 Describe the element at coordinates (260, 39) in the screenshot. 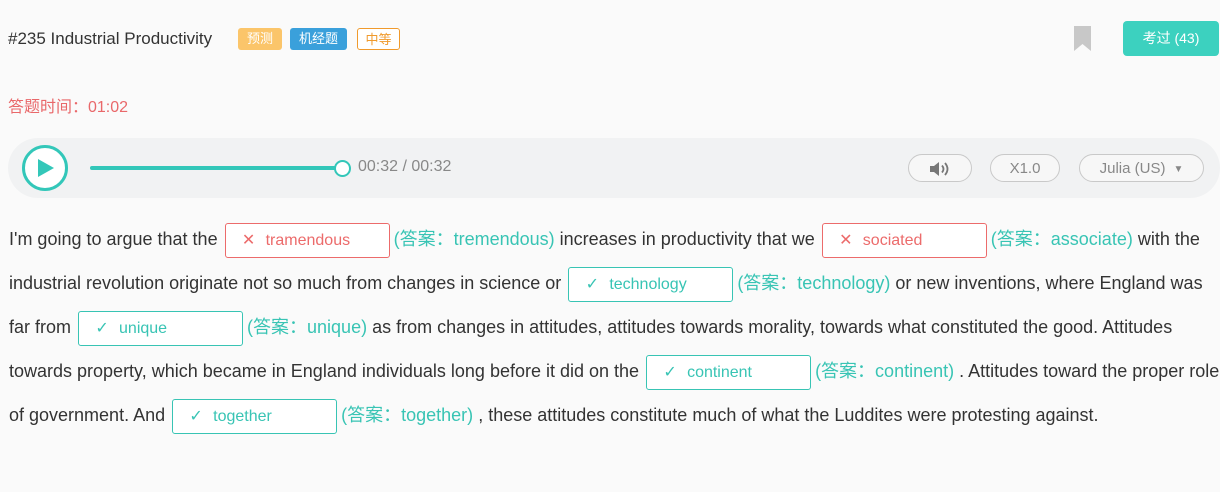

I see `tag-predict: 预测` at that location.